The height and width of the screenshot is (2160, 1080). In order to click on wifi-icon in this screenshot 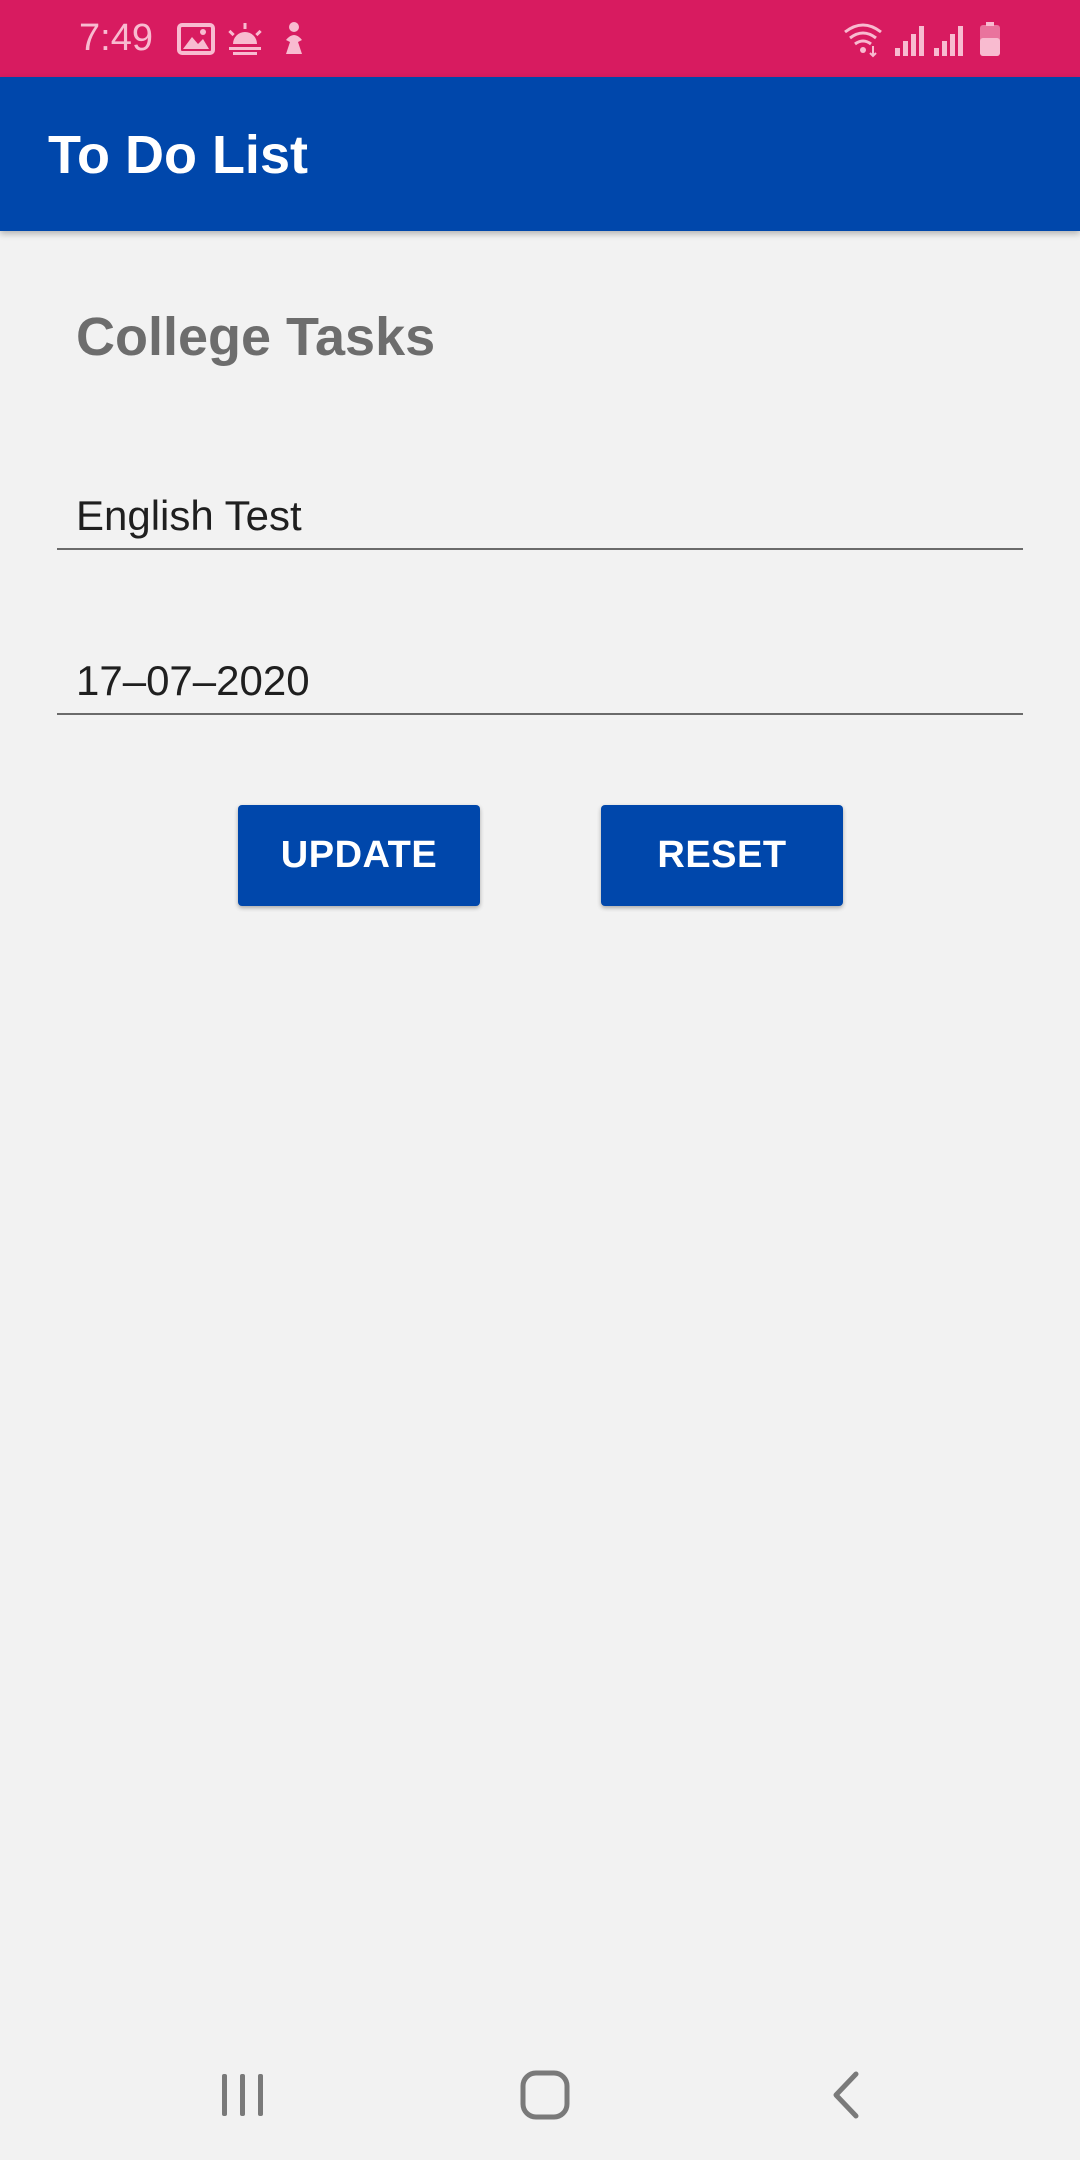, I will do `click(863, 39)`.